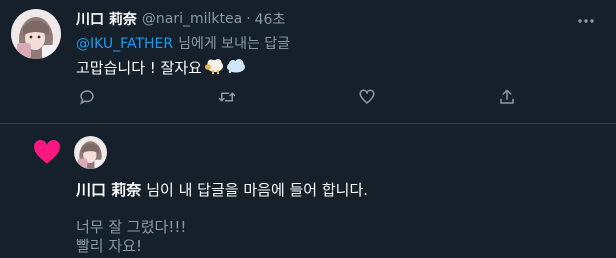  What do you see at coordinates (139, 68) in the screenshot?
I see `tweet-body: 고맙습니다 ! 잘자요` at bounding box center [139, 68].